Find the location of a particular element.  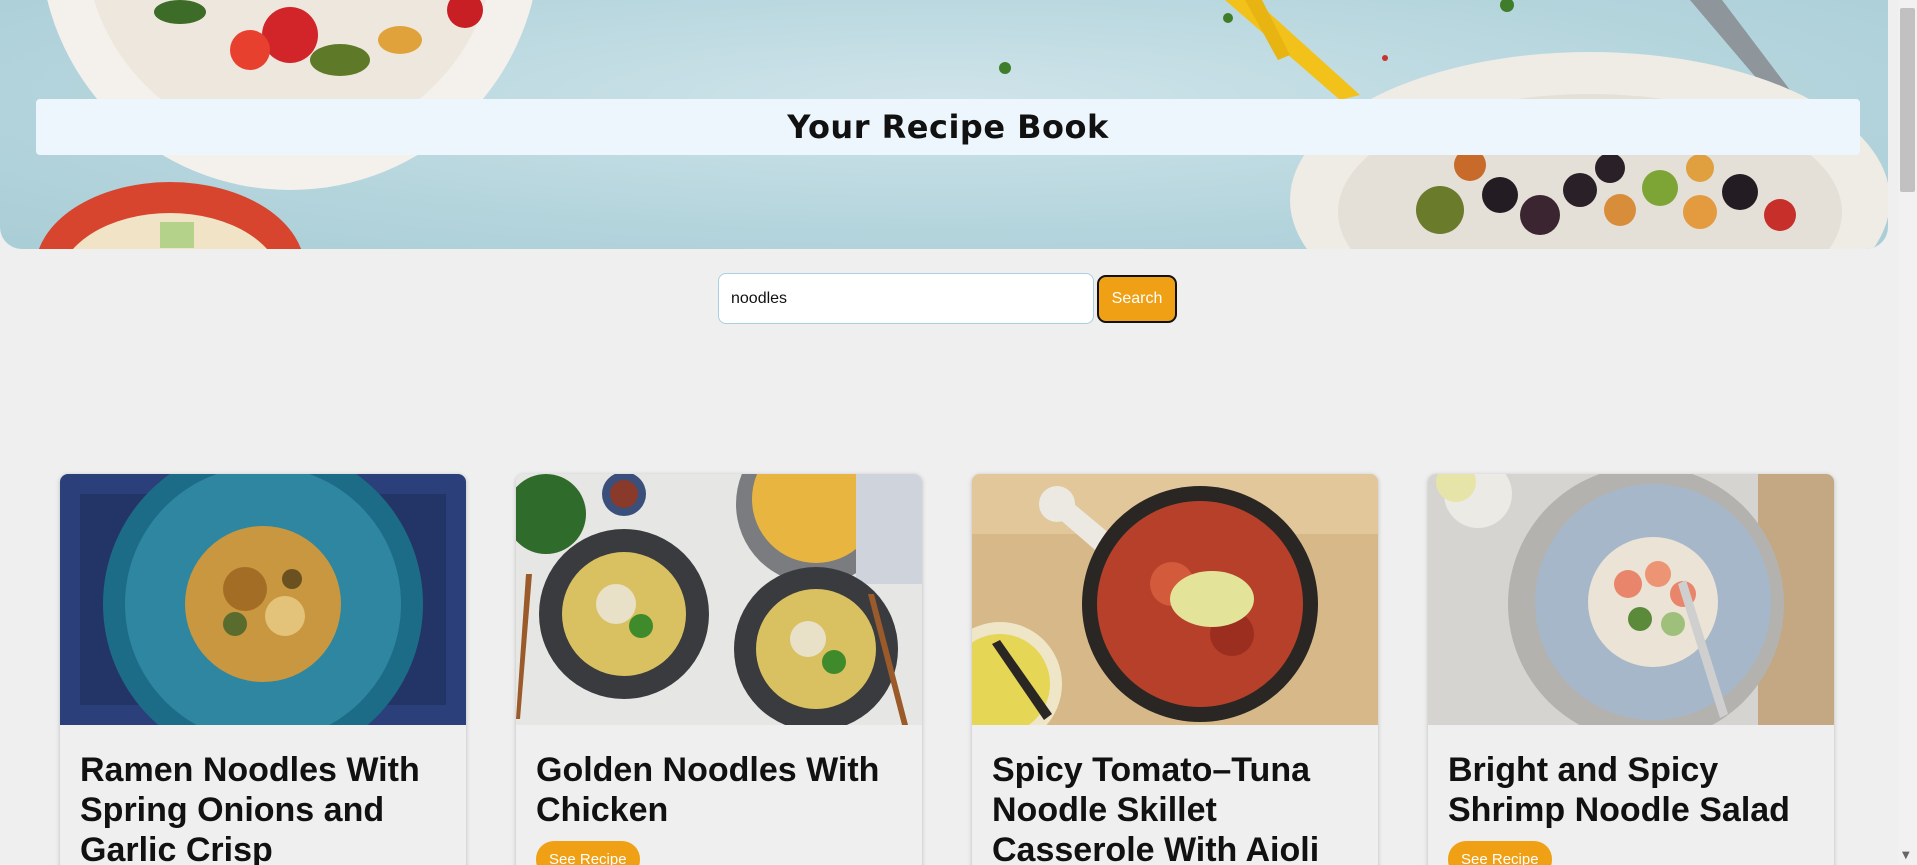

page-scrollbar: ▼ is located at coordinates (1907, 432).